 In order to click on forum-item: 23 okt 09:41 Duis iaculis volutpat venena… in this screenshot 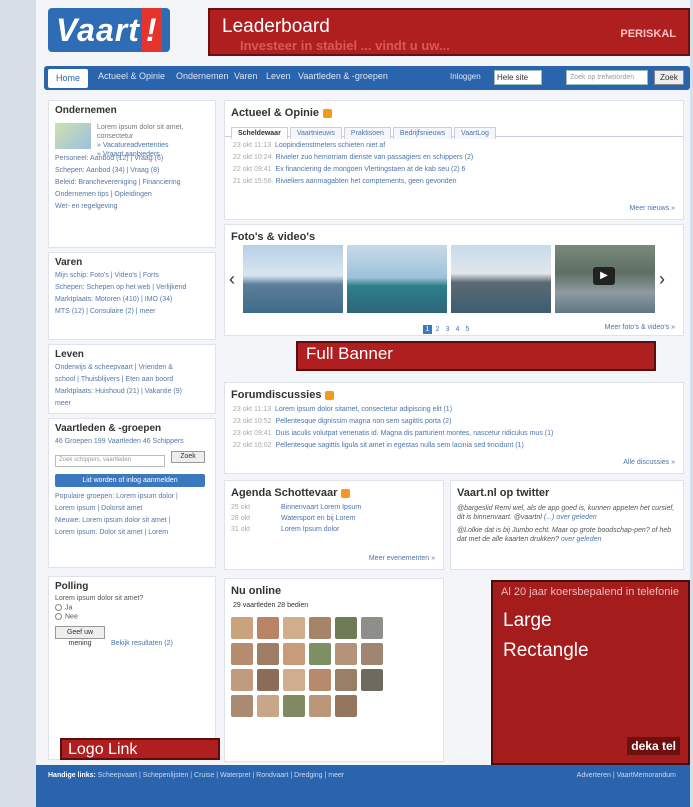, I will do `click(454, 434)`.